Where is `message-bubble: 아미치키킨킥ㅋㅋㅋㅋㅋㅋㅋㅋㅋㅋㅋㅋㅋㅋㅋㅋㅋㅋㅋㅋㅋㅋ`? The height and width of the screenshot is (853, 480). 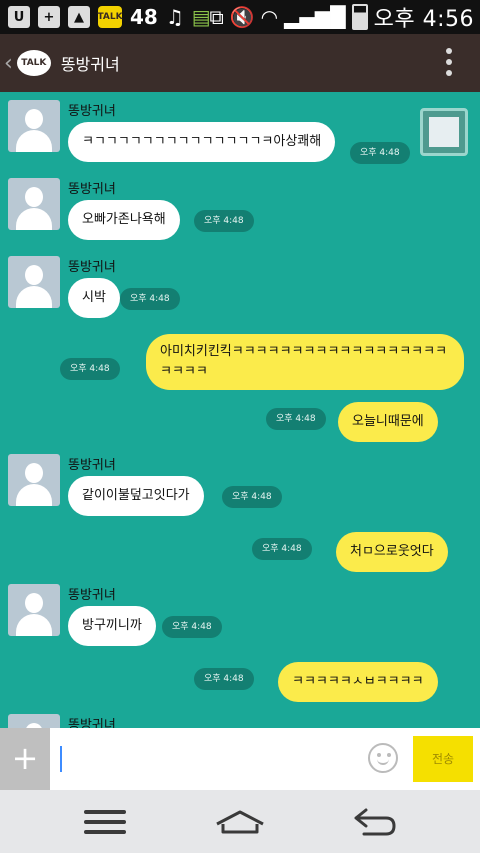
message-bubble: 아미치키킨킥ㅋㅋㅋㅋㅋㅋㅋㅋㅋㅋㅋㅋㅋㅋㅋㅋㅋㅋㅋㅋㅋㅋ is located at coordinates (305, 362).